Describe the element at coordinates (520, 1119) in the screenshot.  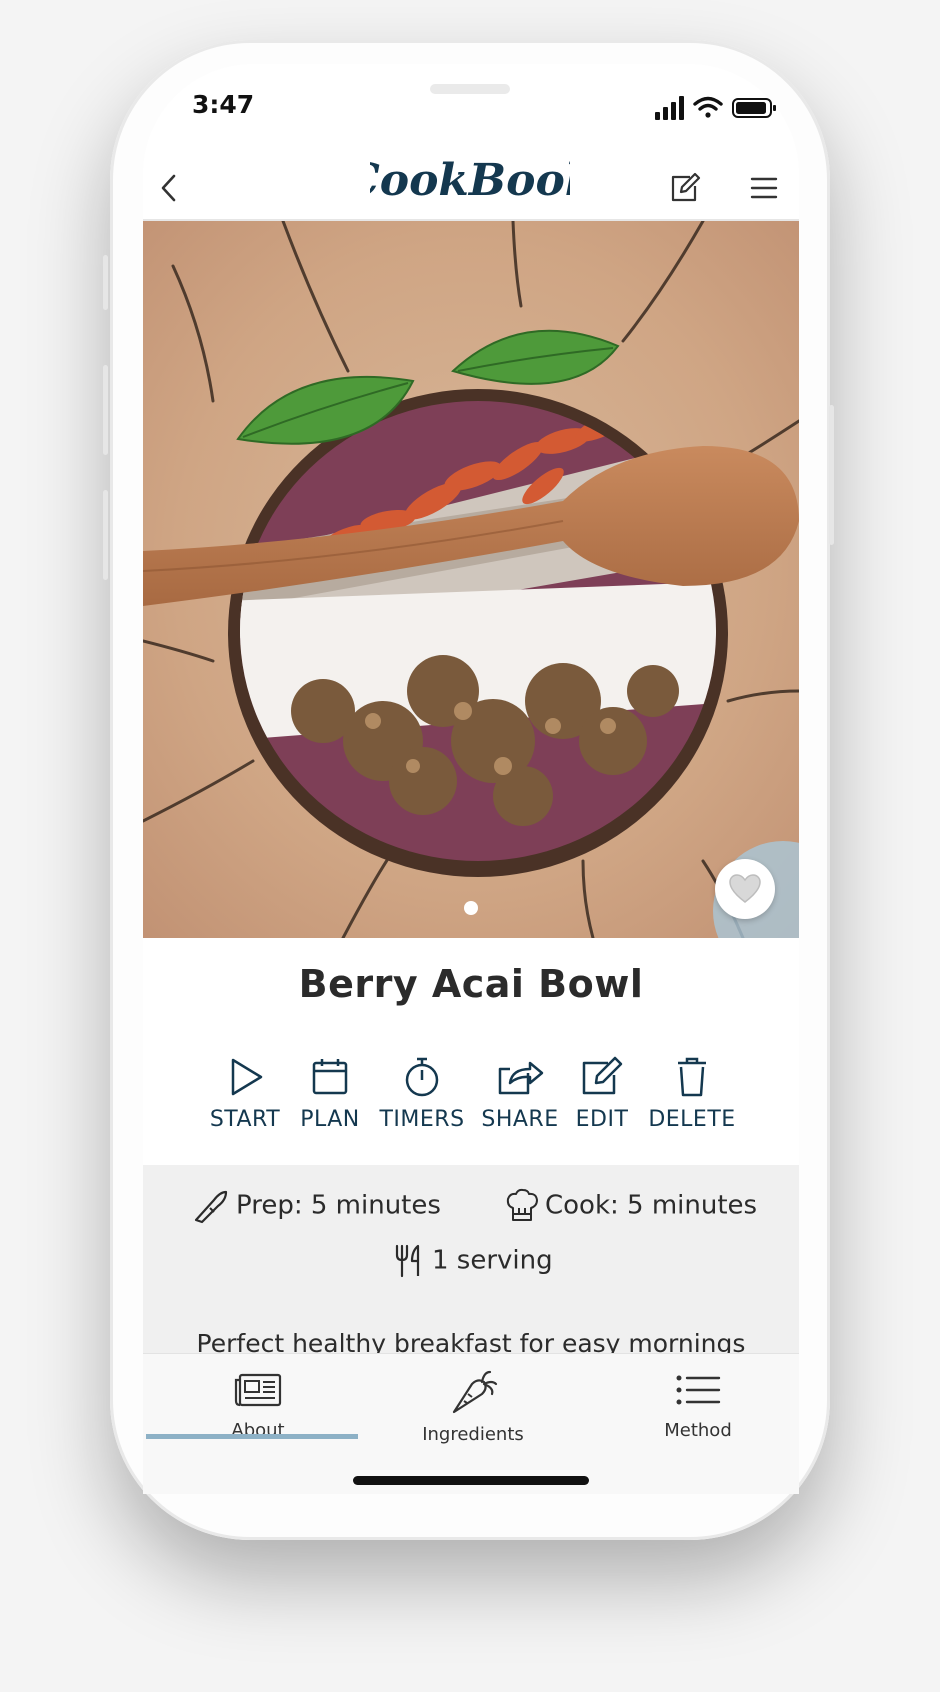
I see `share-label: SHARE` at that location.